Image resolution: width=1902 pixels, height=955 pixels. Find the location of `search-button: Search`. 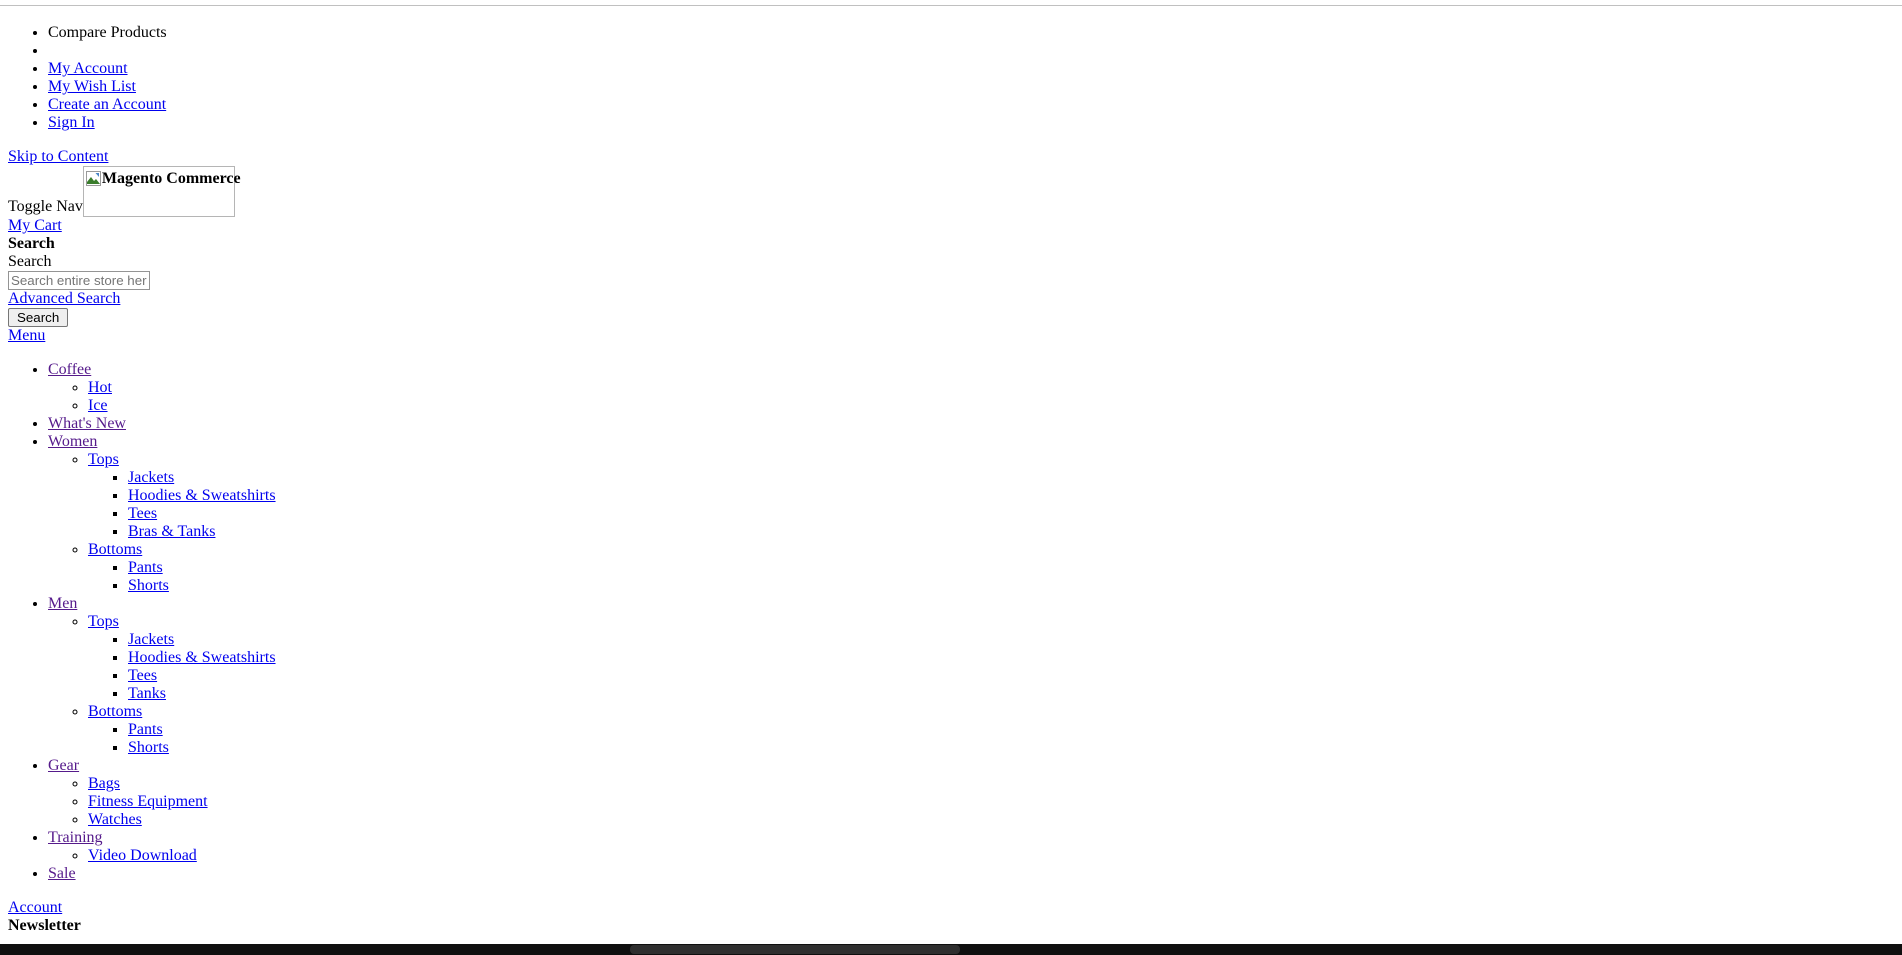

search-button: Search is located at coordinates (38, 317).